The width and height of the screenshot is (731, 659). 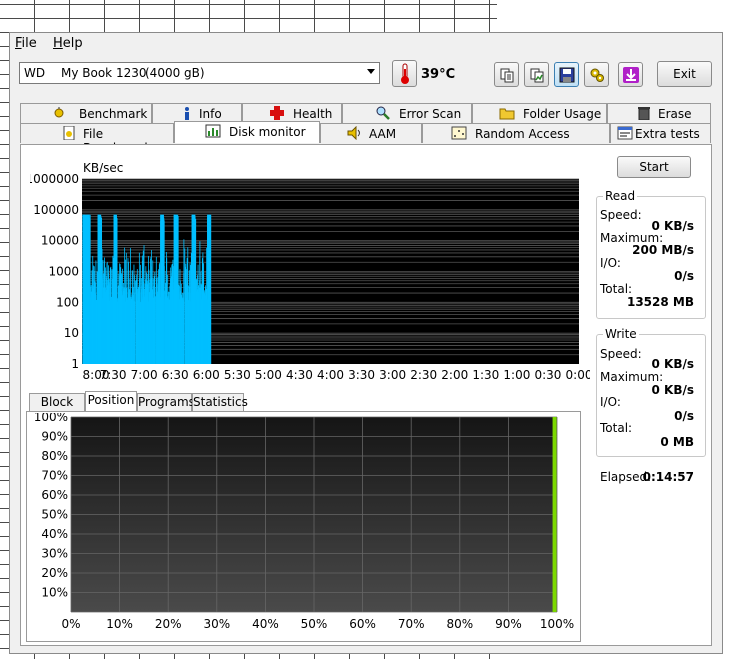 What do you see at coordinates (57, 409) in the screenshot?
I see `subtab-block-size: Block size` at bounding box center [57, 409].